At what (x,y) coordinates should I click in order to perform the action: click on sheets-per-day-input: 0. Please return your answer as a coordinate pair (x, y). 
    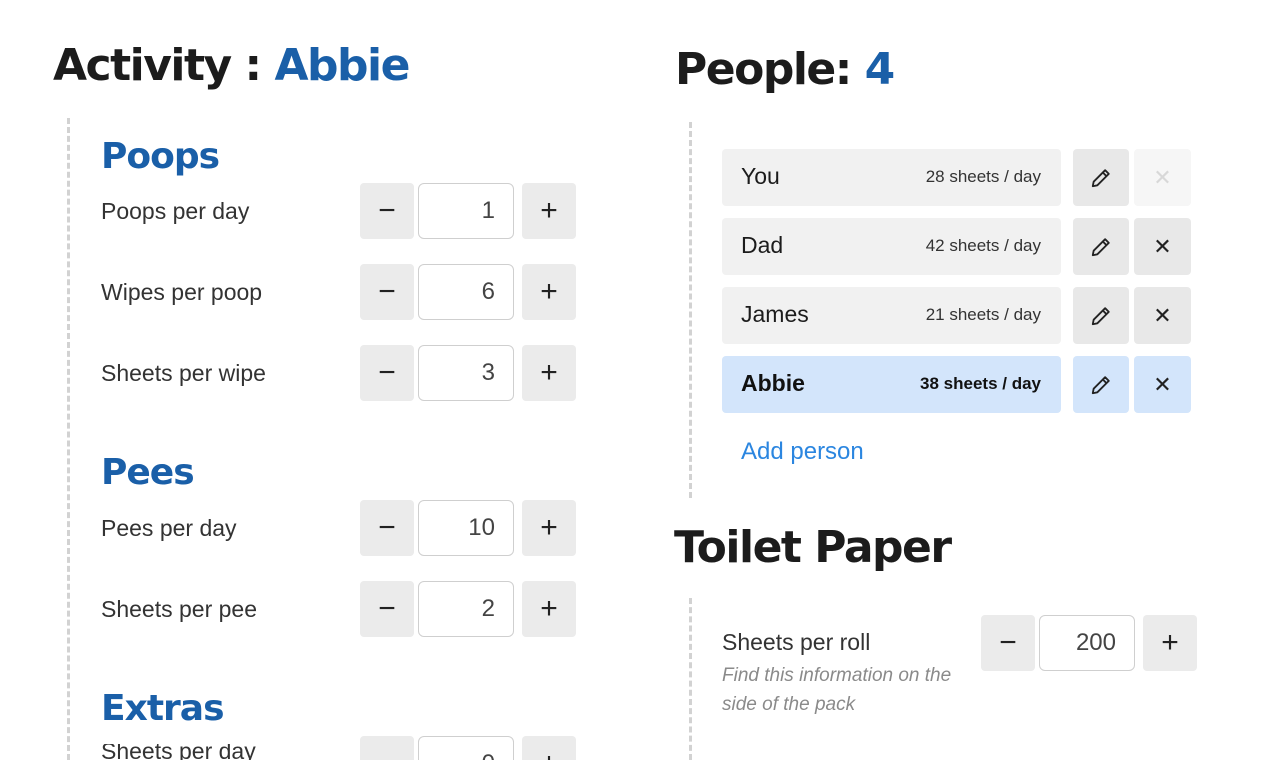
    Looking at the image, I should click on (466, 748).